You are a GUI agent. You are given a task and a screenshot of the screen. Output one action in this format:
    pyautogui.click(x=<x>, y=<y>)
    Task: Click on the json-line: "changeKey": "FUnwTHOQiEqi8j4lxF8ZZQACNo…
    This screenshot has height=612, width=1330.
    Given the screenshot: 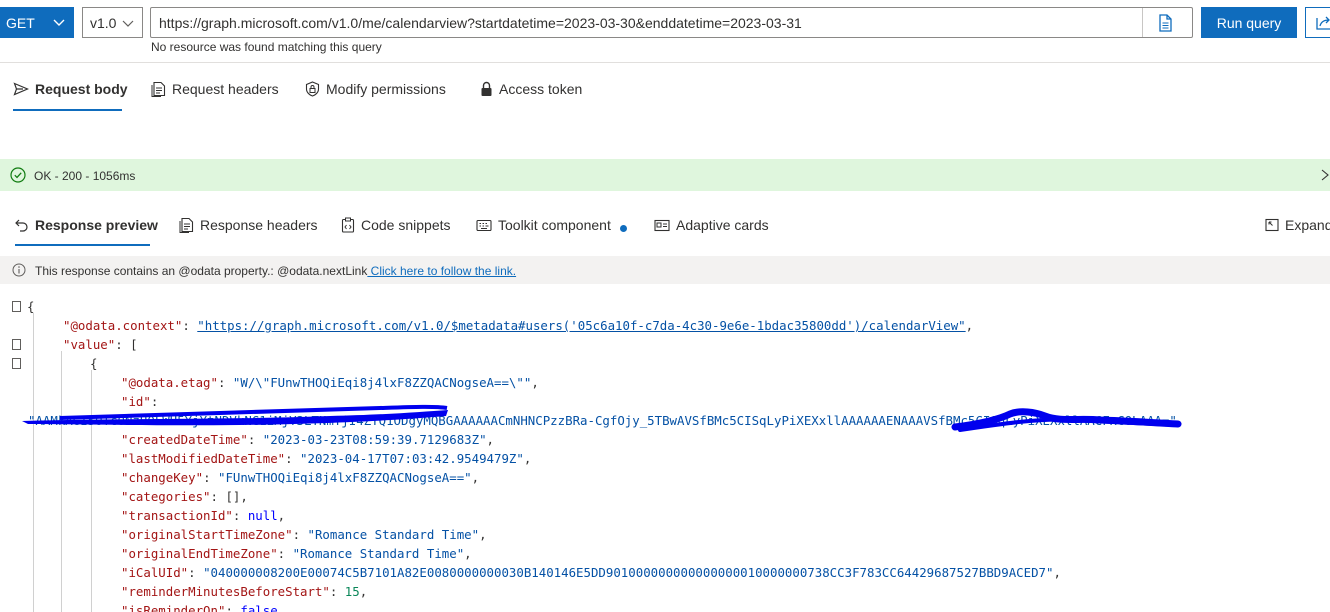 What is the action you would take?
    pyautogui.click(x=300, y=477)
    